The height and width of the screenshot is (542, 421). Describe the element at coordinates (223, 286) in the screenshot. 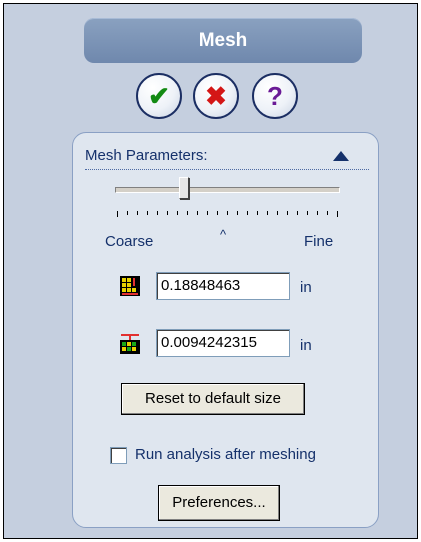

I see `global-size-input: 0.18848463` at that location.